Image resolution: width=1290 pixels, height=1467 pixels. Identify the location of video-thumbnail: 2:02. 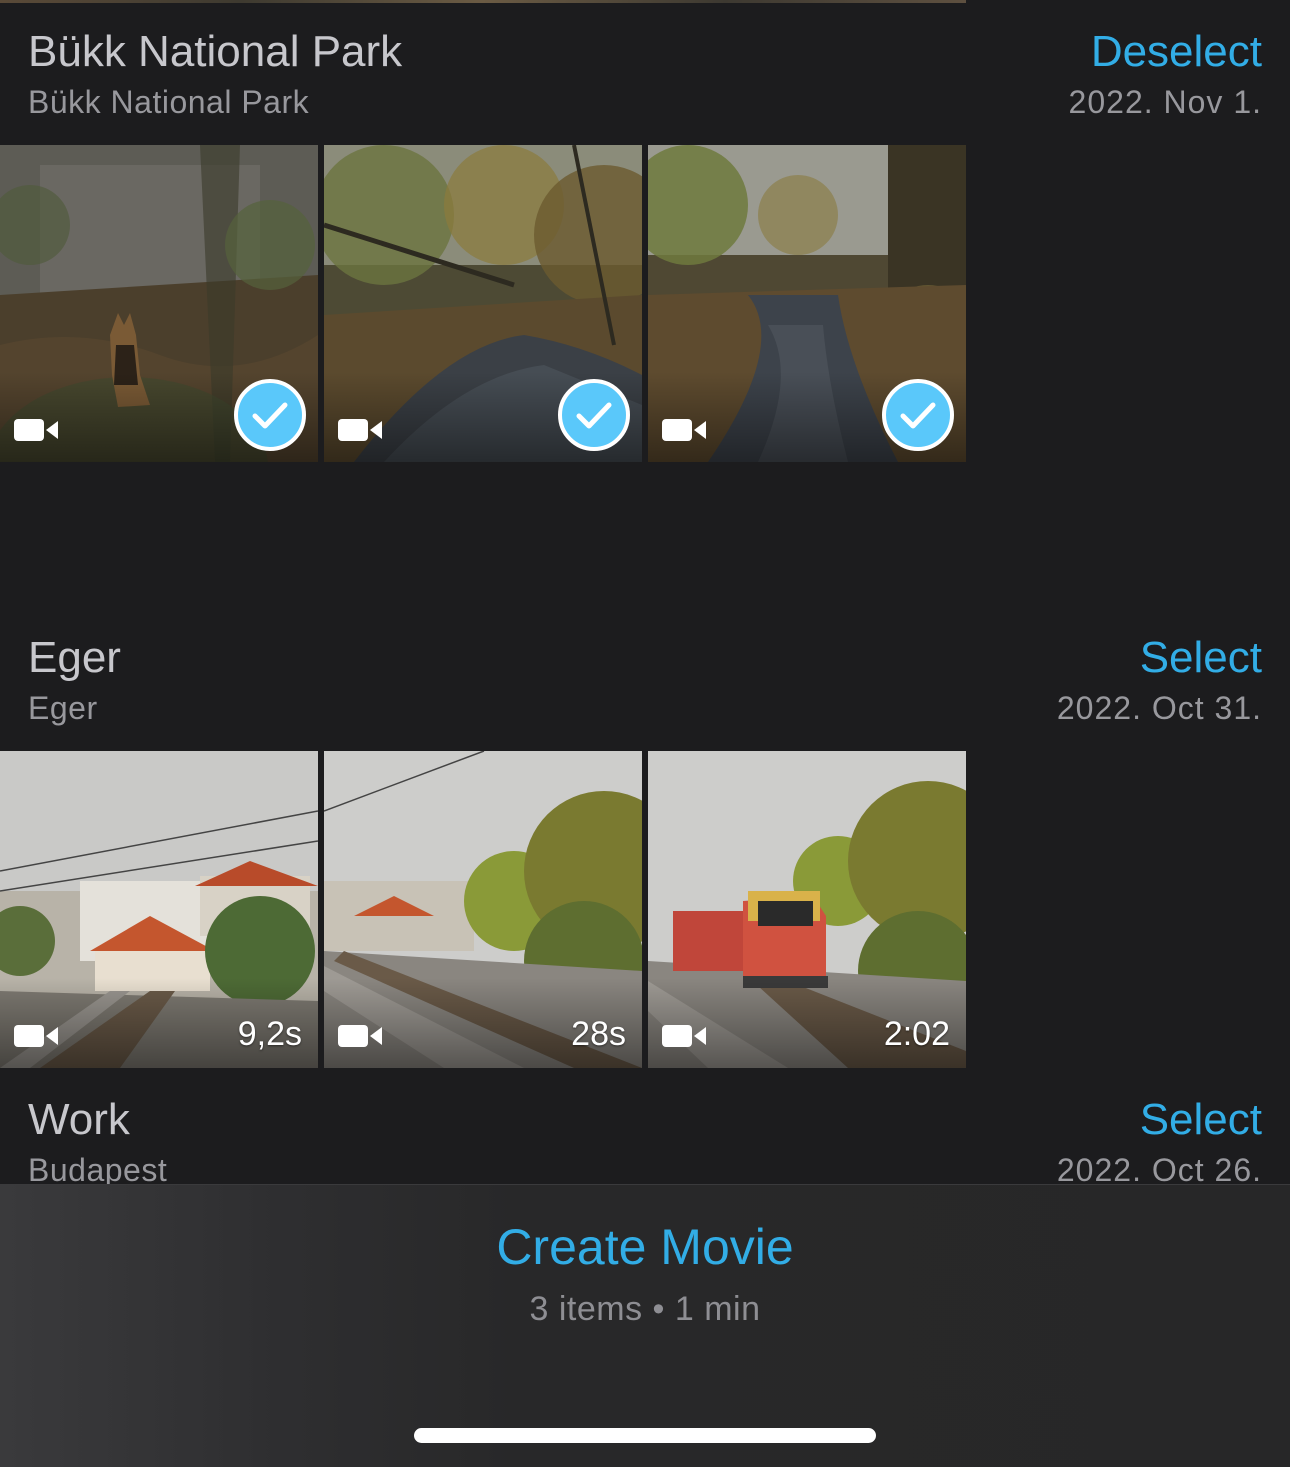
(807, 909).